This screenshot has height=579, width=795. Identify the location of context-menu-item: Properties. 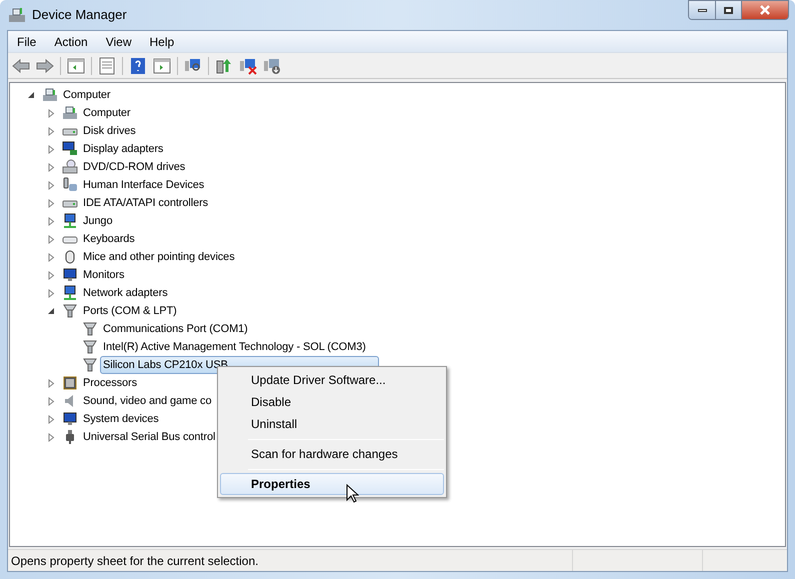
(332, 484).